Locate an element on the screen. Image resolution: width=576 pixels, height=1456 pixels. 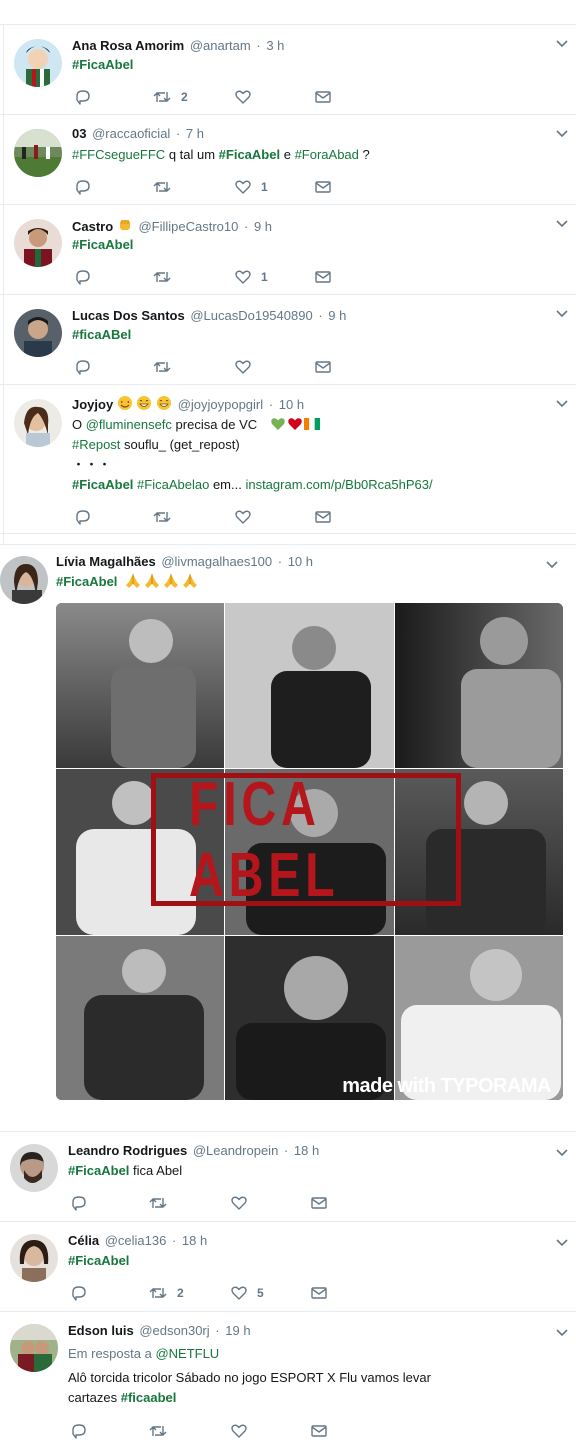
hashtag-link: #FFCsegueFFC is located at coordinates (118, 154).